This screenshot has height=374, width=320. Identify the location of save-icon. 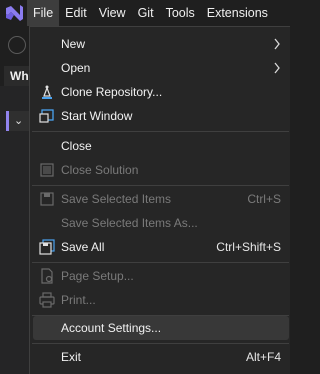
(47, 199).